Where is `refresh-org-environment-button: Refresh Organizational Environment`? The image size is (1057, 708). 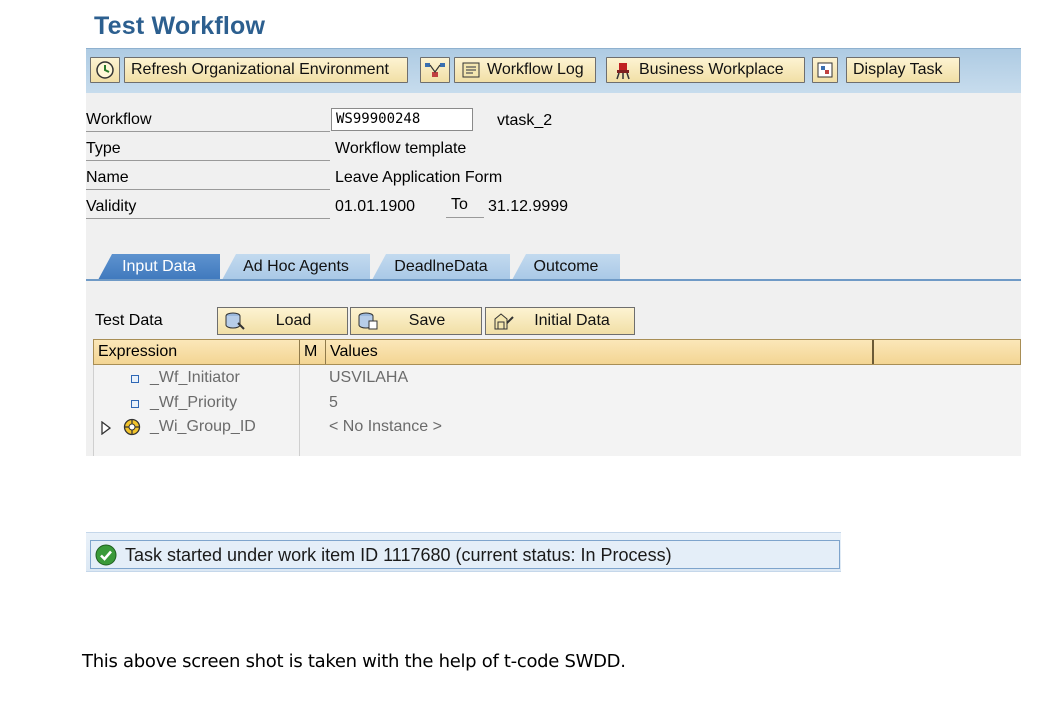
refresh-org-environment-button: Refresh Organizational Environment is located at coordinates (266, 70).